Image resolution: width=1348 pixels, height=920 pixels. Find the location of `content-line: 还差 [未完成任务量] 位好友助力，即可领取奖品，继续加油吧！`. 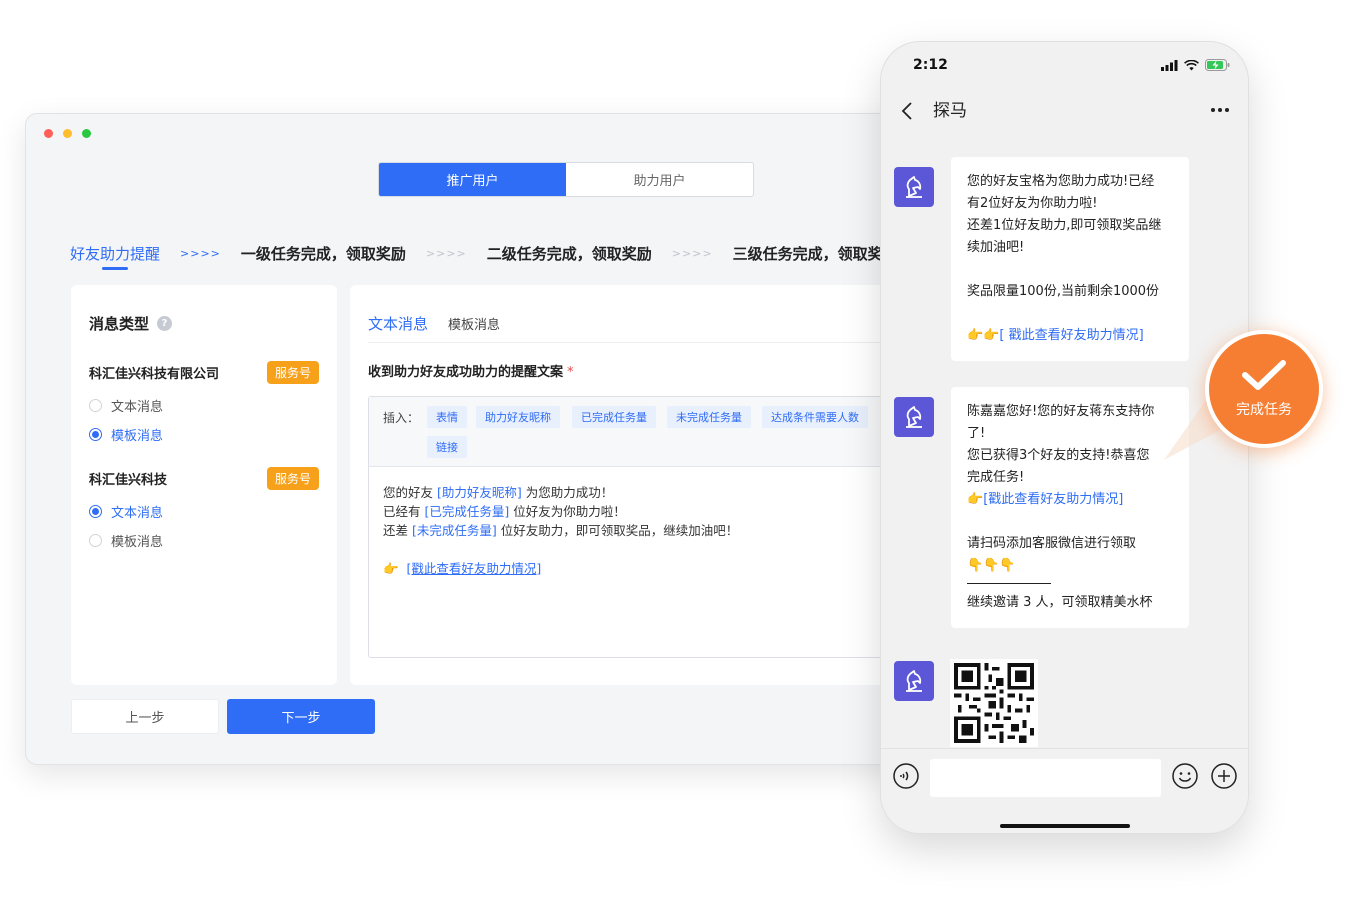

content-line: 还差 [未完成任务量] 位好友助力，即可领取奖品，继续加油吧！ is located at coordinates (561, 530).